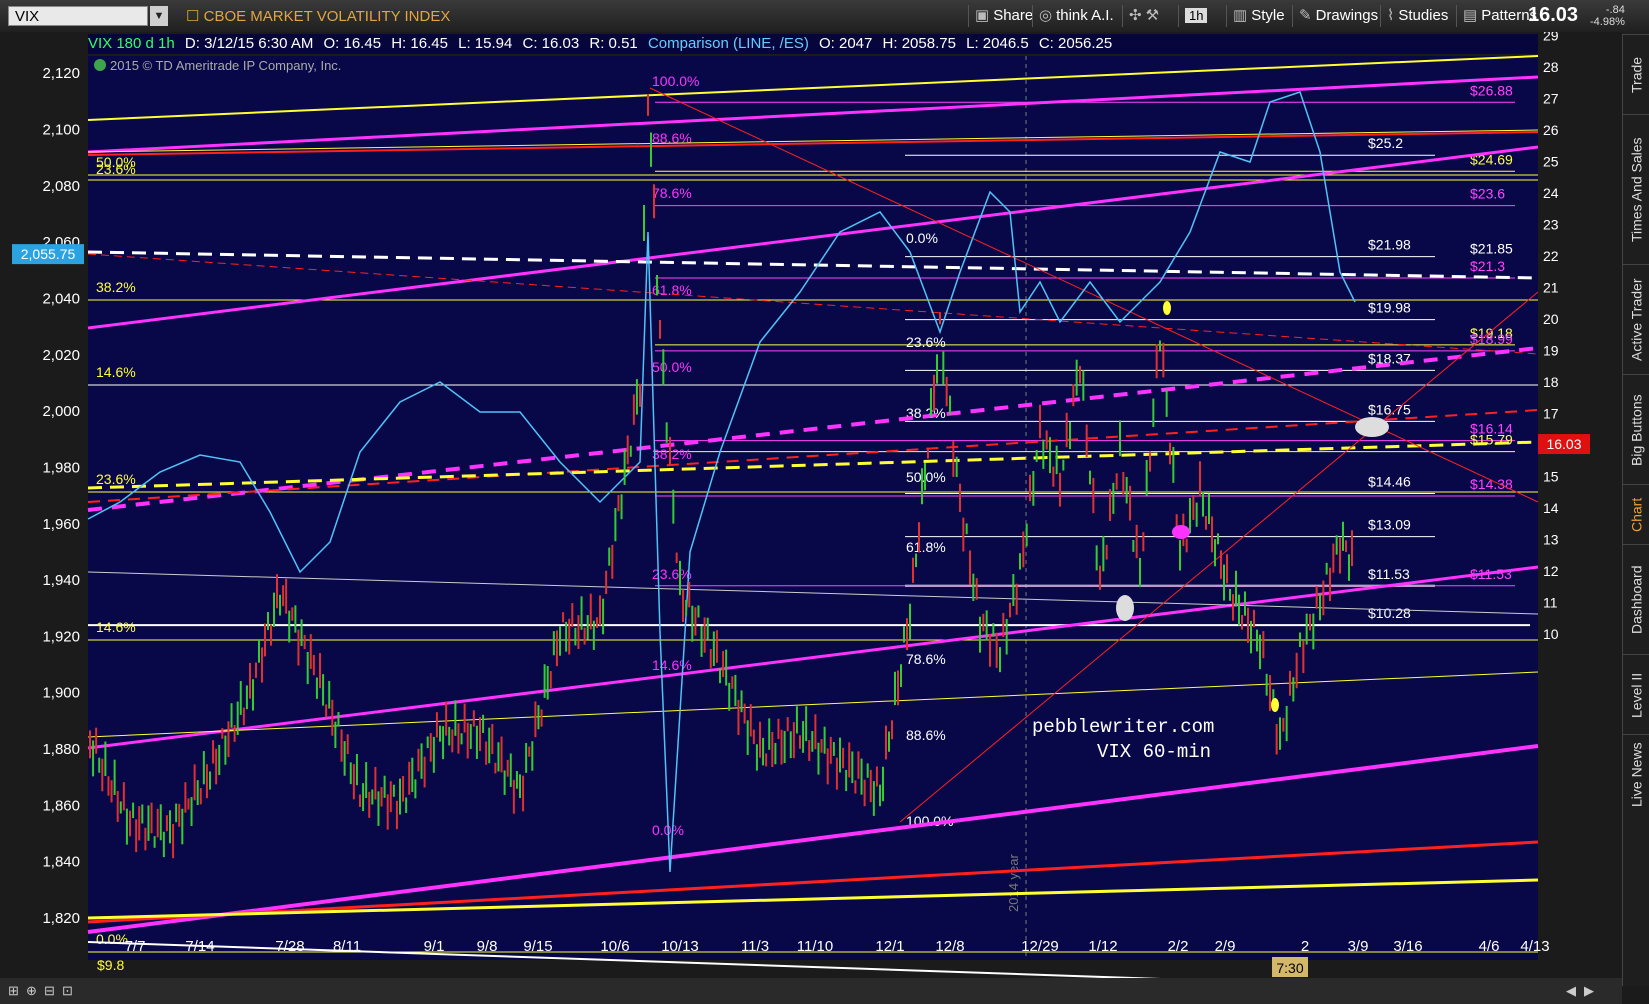  Describe the element at coordinates (116, 627) in the screenshot. I see `left-fib-label: 14.6%` at that location.